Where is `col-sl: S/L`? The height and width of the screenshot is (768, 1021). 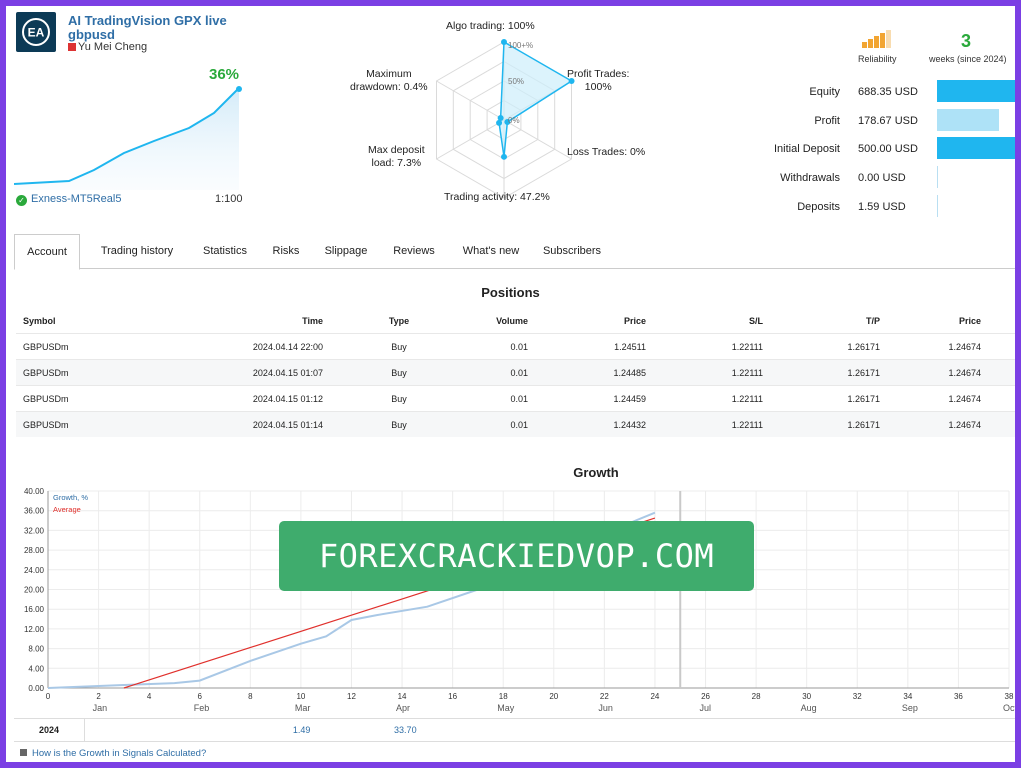 col-sl: S/L is located at coordinates (705, 321).